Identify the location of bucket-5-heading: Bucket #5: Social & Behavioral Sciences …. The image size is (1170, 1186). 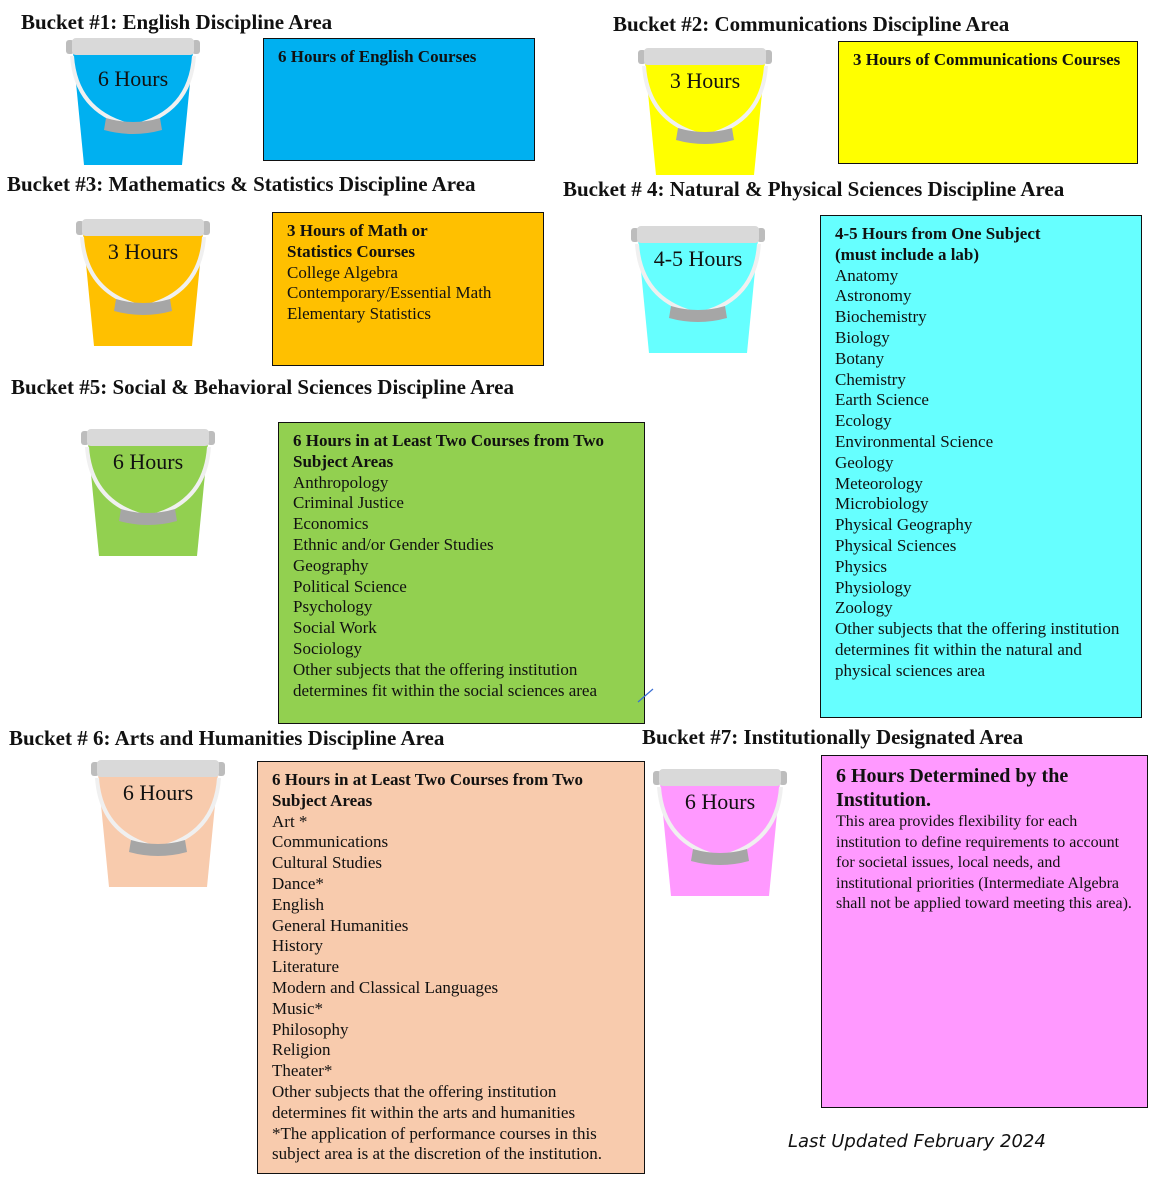
(262, 387).